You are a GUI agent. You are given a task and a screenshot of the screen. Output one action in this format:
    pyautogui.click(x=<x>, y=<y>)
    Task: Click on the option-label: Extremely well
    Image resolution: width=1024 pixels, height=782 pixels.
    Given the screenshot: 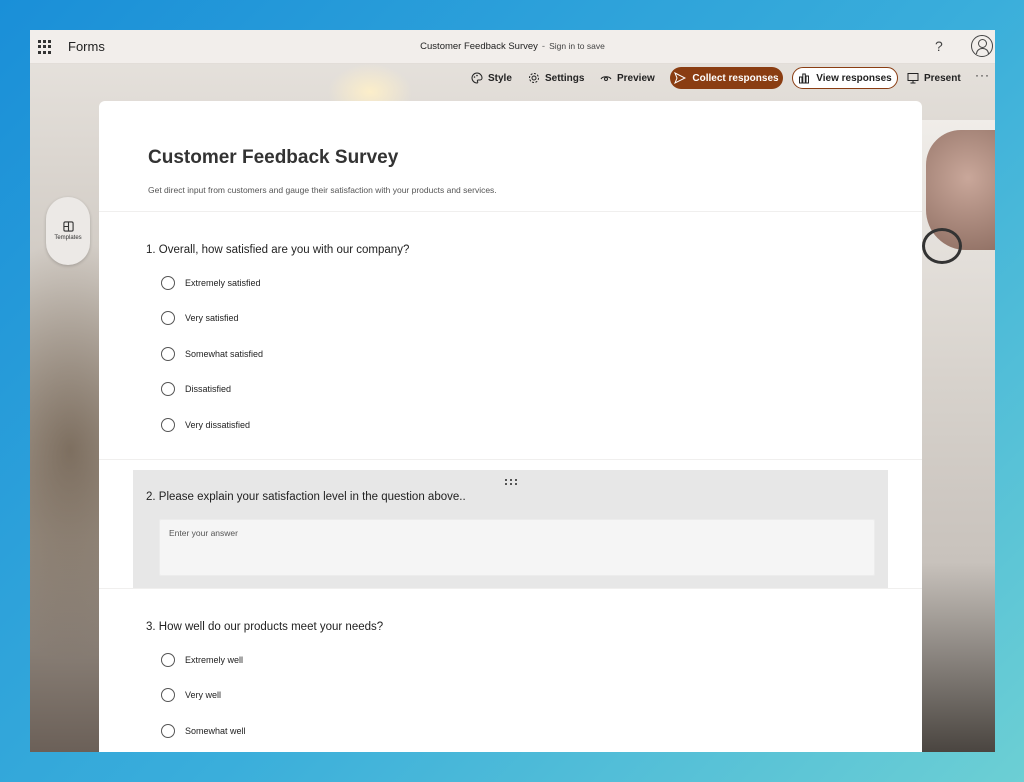 What is the action you would take?
    pyautogui.click(x=214, y=660)
    